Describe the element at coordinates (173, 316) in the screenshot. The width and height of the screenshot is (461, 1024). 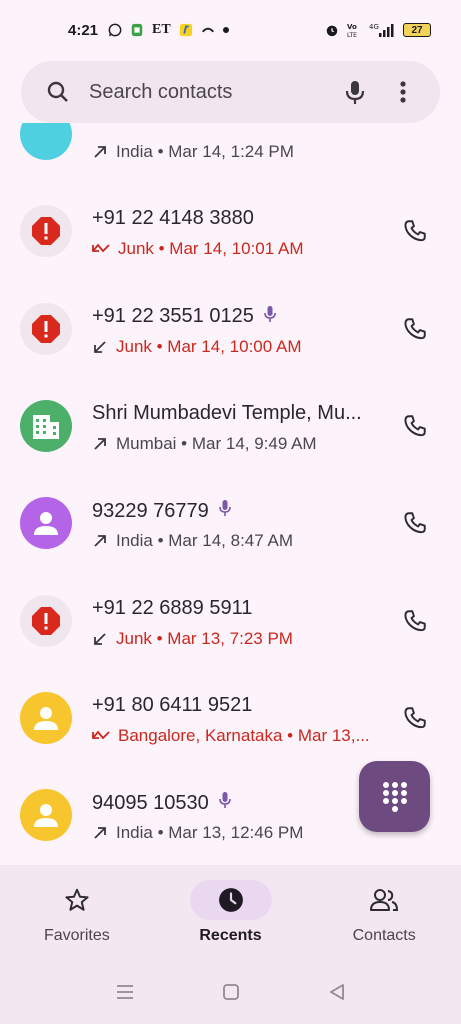
I see `caller-name-text: +91 22 3551 0125` at that location.